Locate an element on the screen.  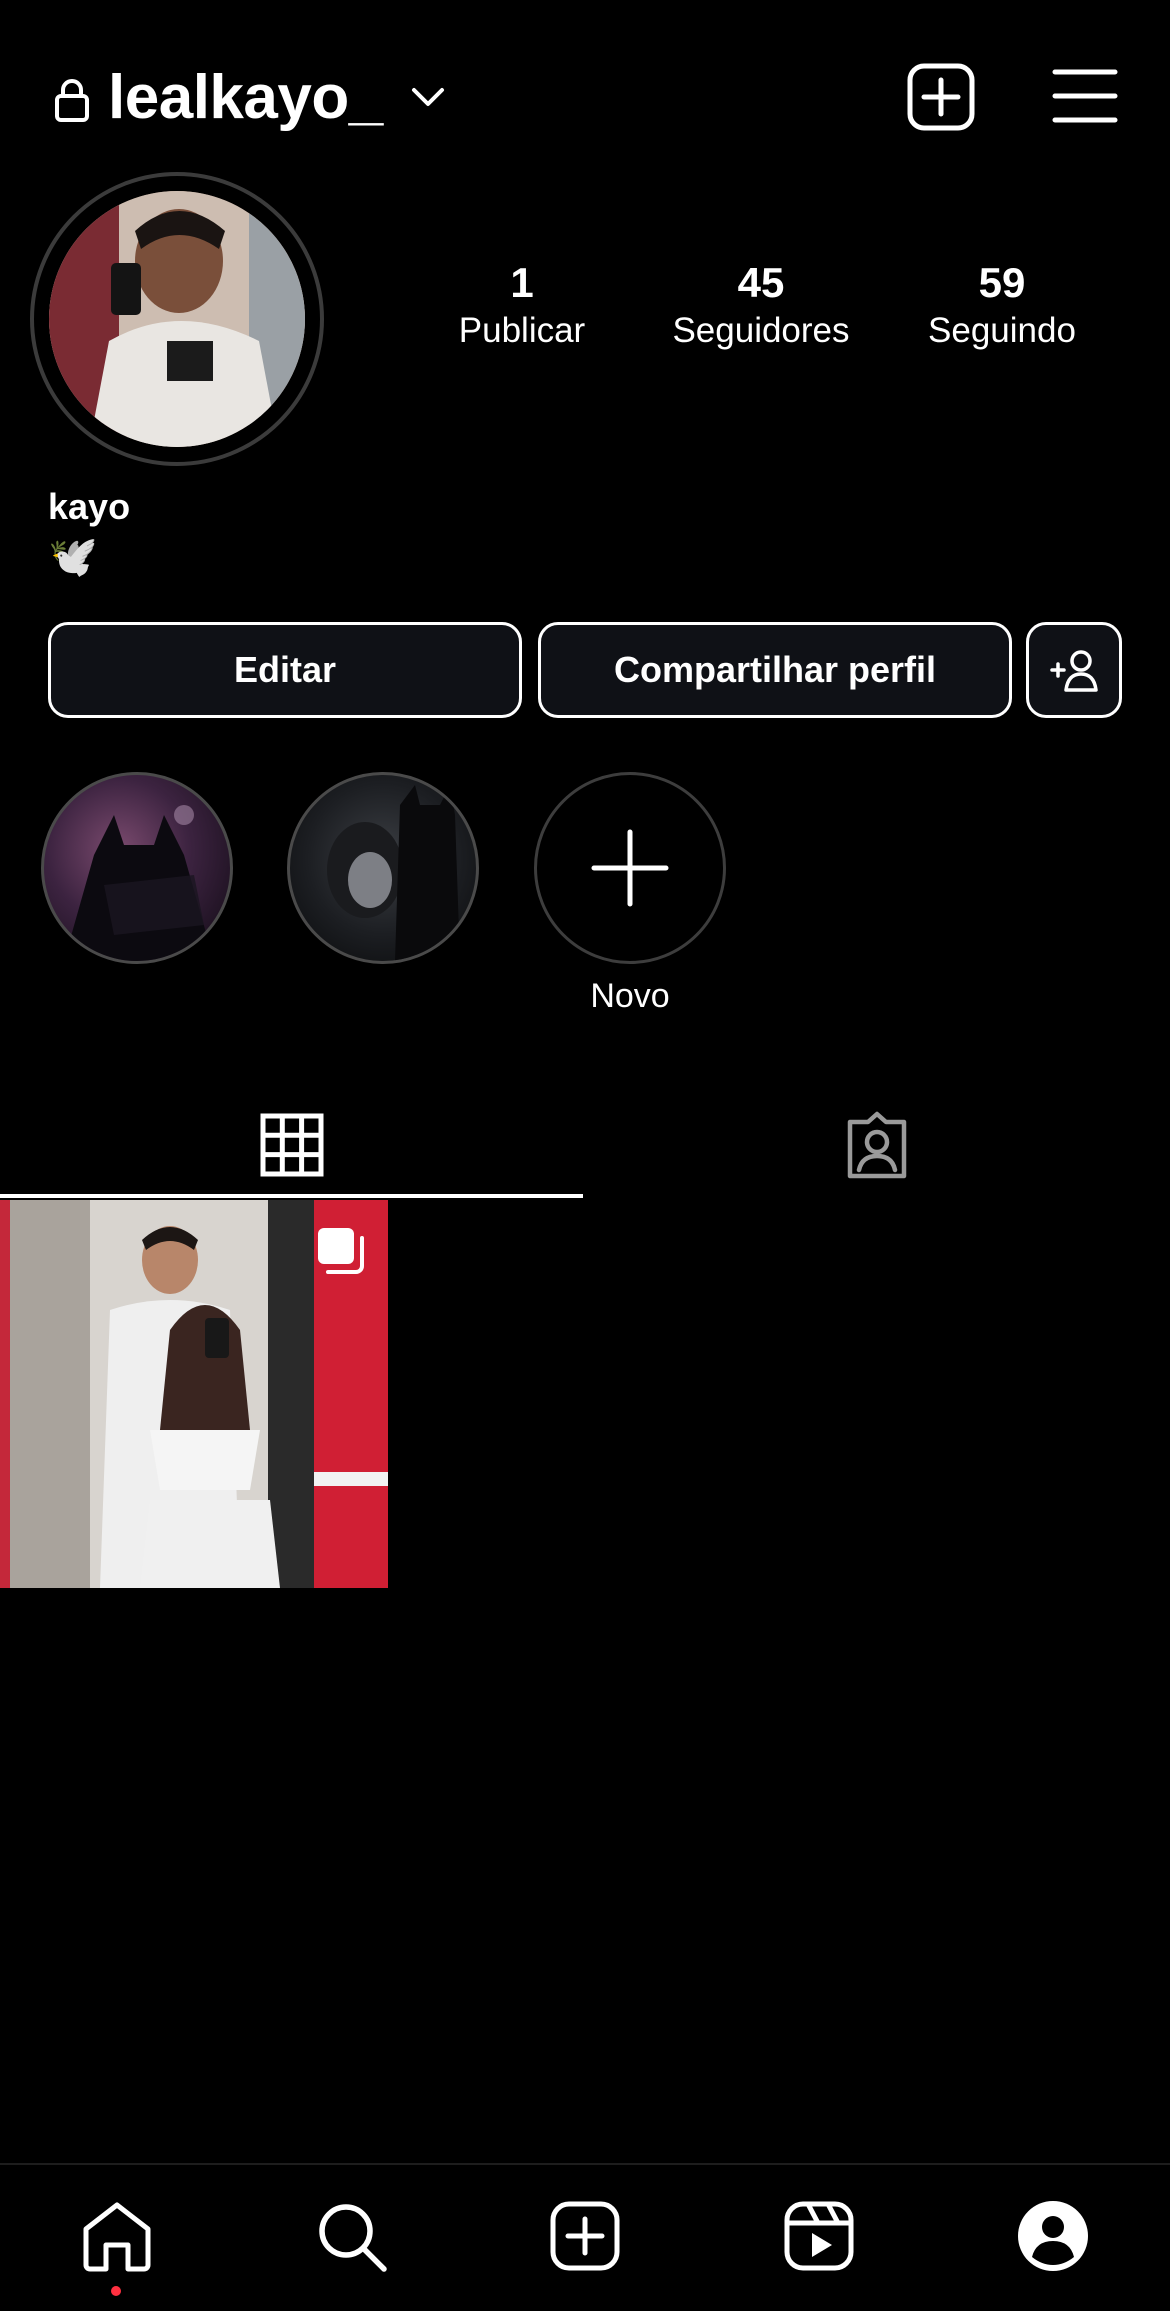
nav-search is located at coordinates (351, 2236).